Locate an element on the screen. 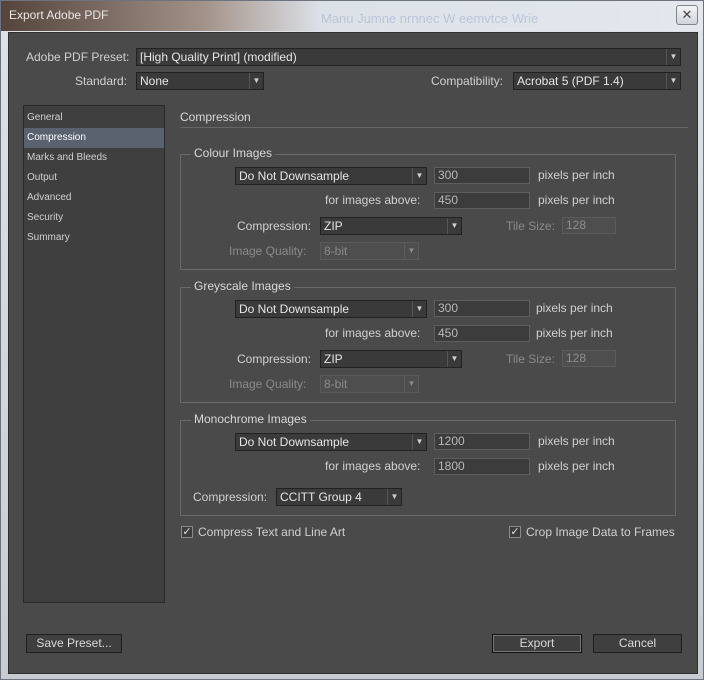 The image size is (704, 680). crop-image-checkbox: ✓ is located at coordinates (515, 532).